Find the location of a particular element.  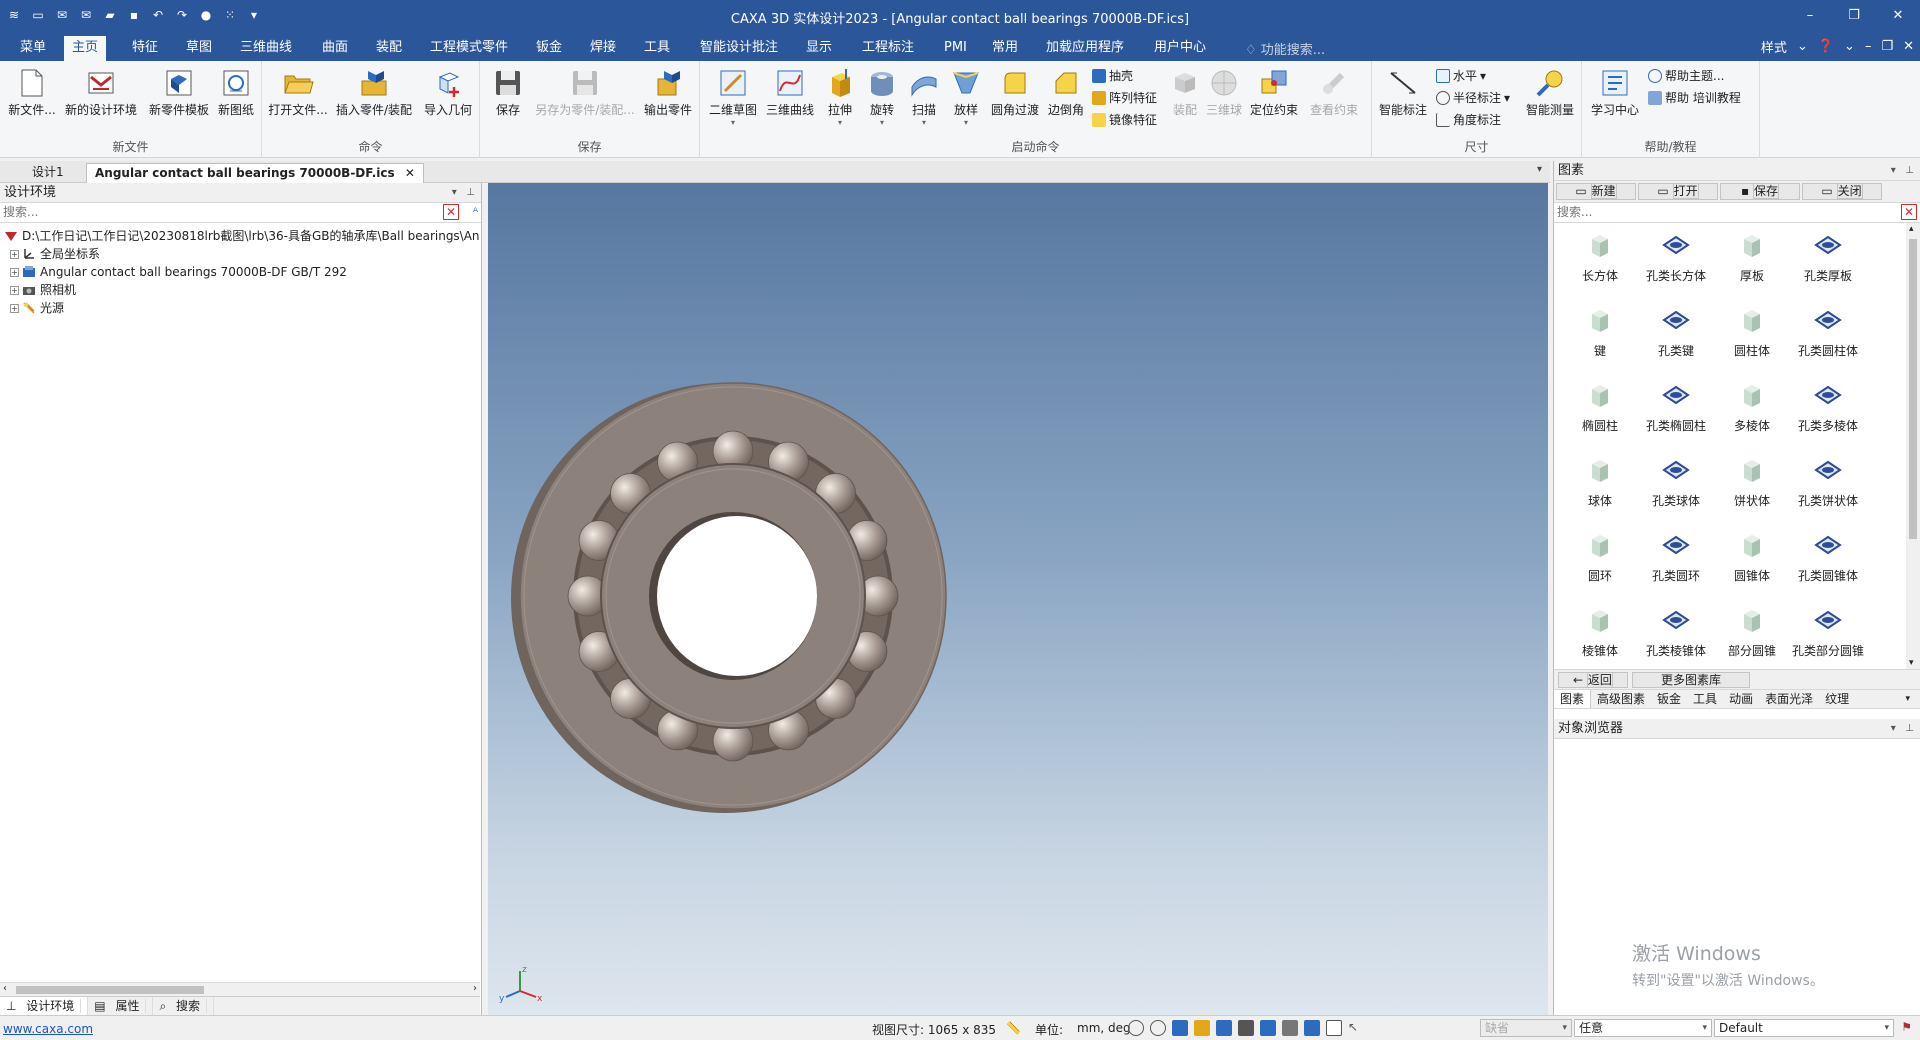

search-filter-icon: ᴬ is located at coordinates (475, 212).